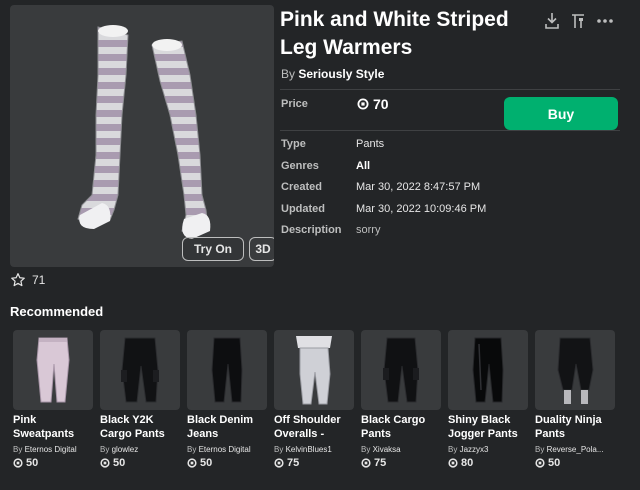 This screenshot has width=640, height=490. I want to click on recommended-card: Shiny Black Jogger Pants By Jazzyx3 80, so click(488, 399).